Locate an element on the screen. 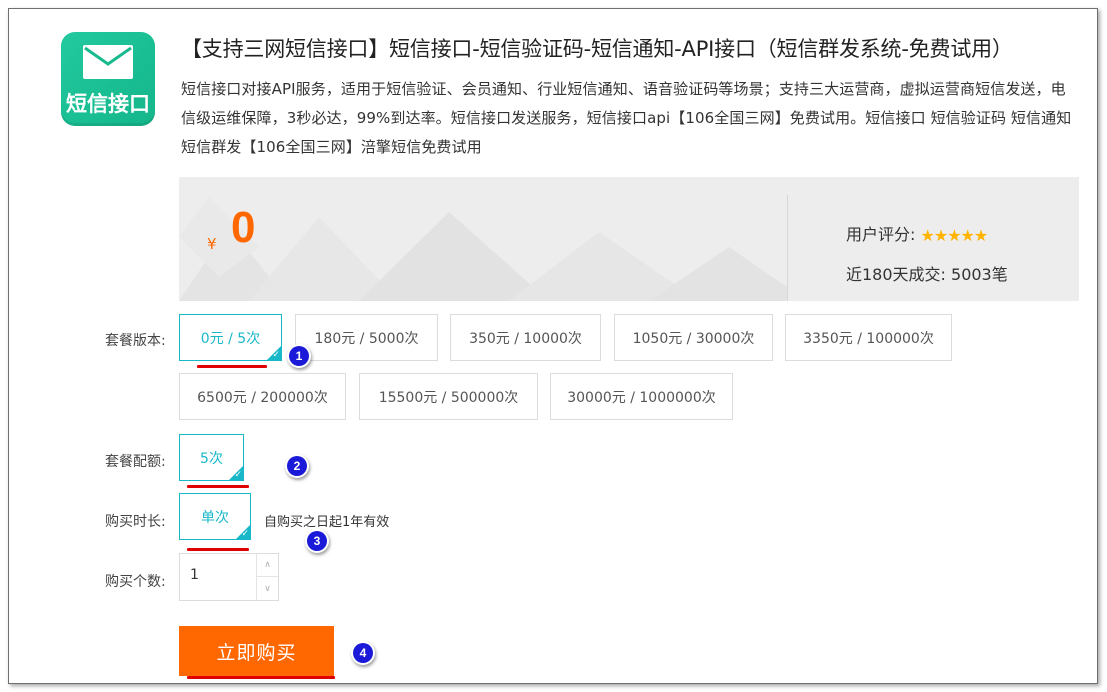 The image size is (1107, 692). increment-icon: ∧ is located at coordinates (267, 565).